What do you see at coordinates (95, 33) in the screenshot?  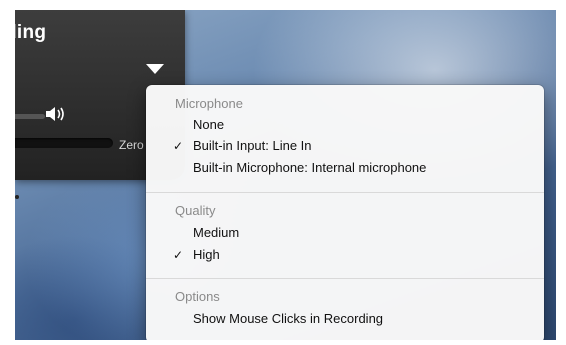 I see `recording-window-title: ding` at bounding box center [95, 33].